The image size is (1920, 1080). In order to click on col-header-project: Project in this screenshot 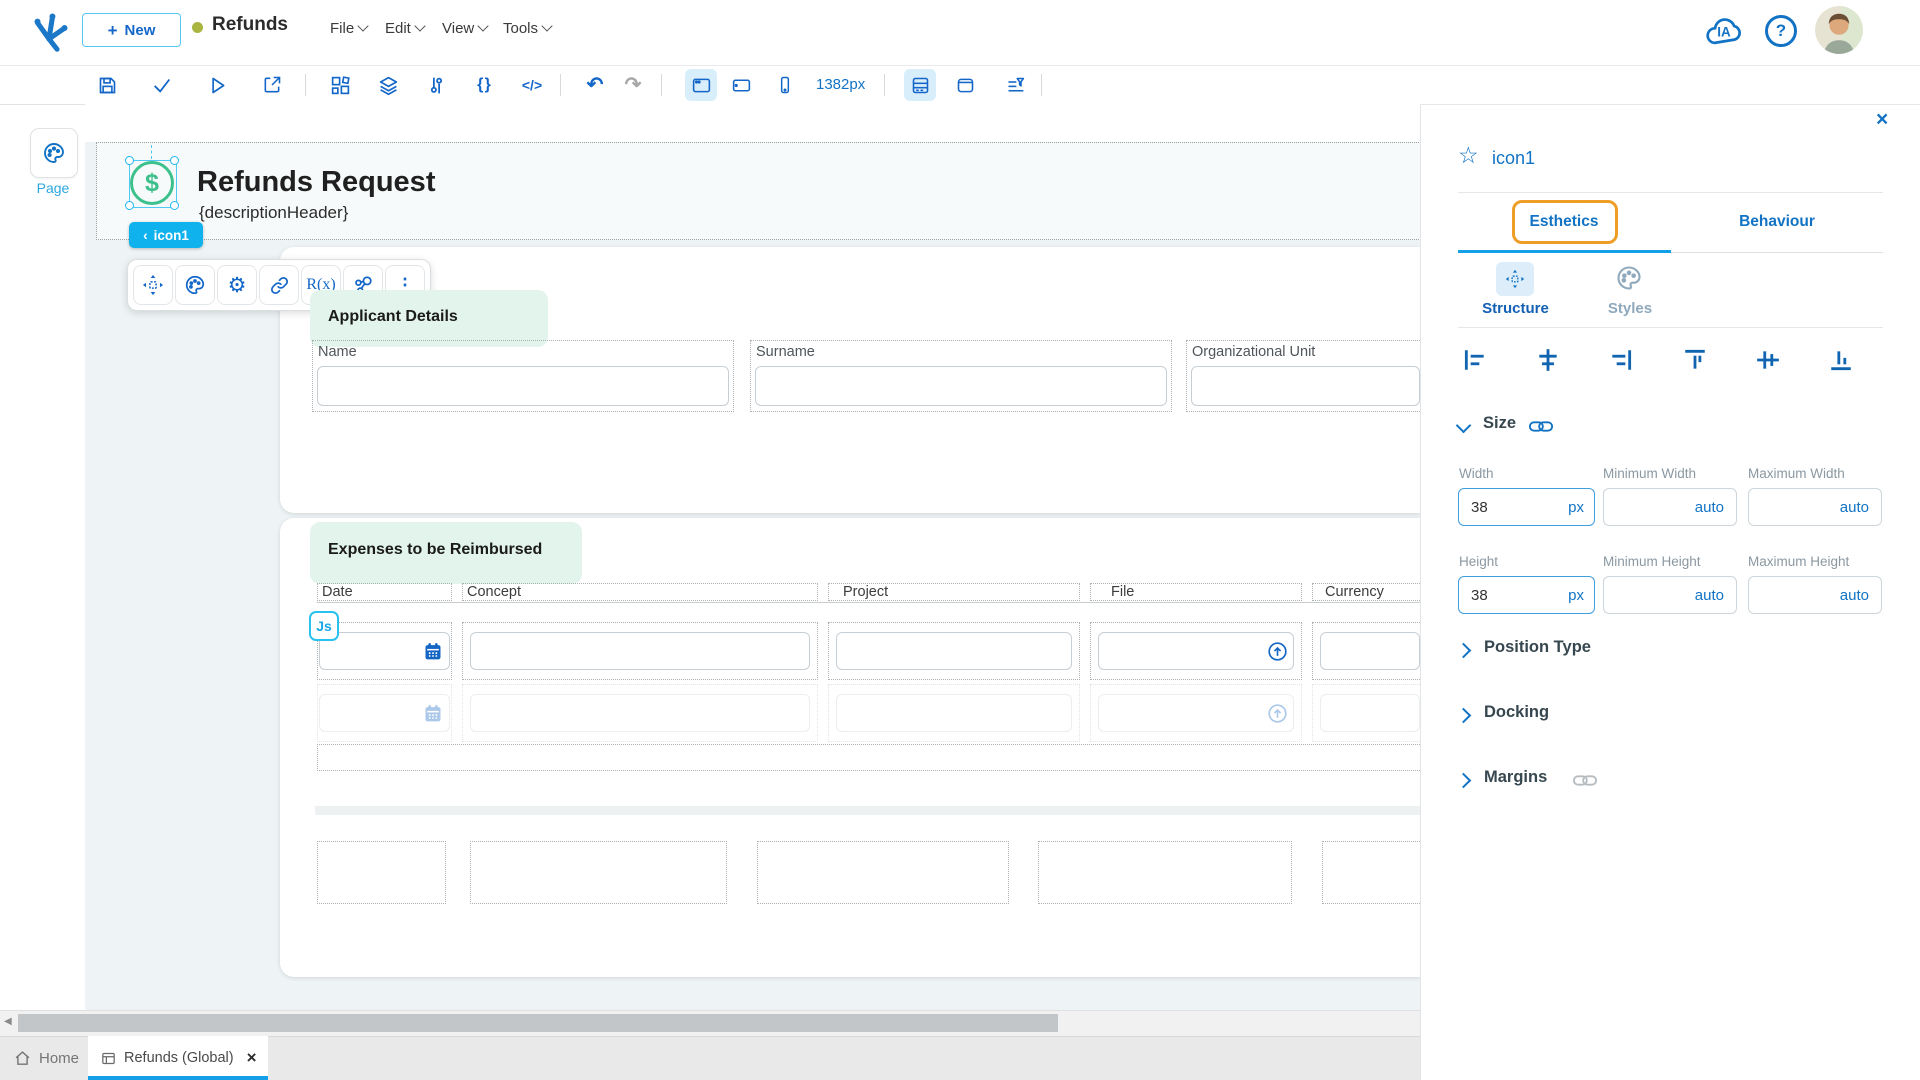, I will do `click(954, 592)`.